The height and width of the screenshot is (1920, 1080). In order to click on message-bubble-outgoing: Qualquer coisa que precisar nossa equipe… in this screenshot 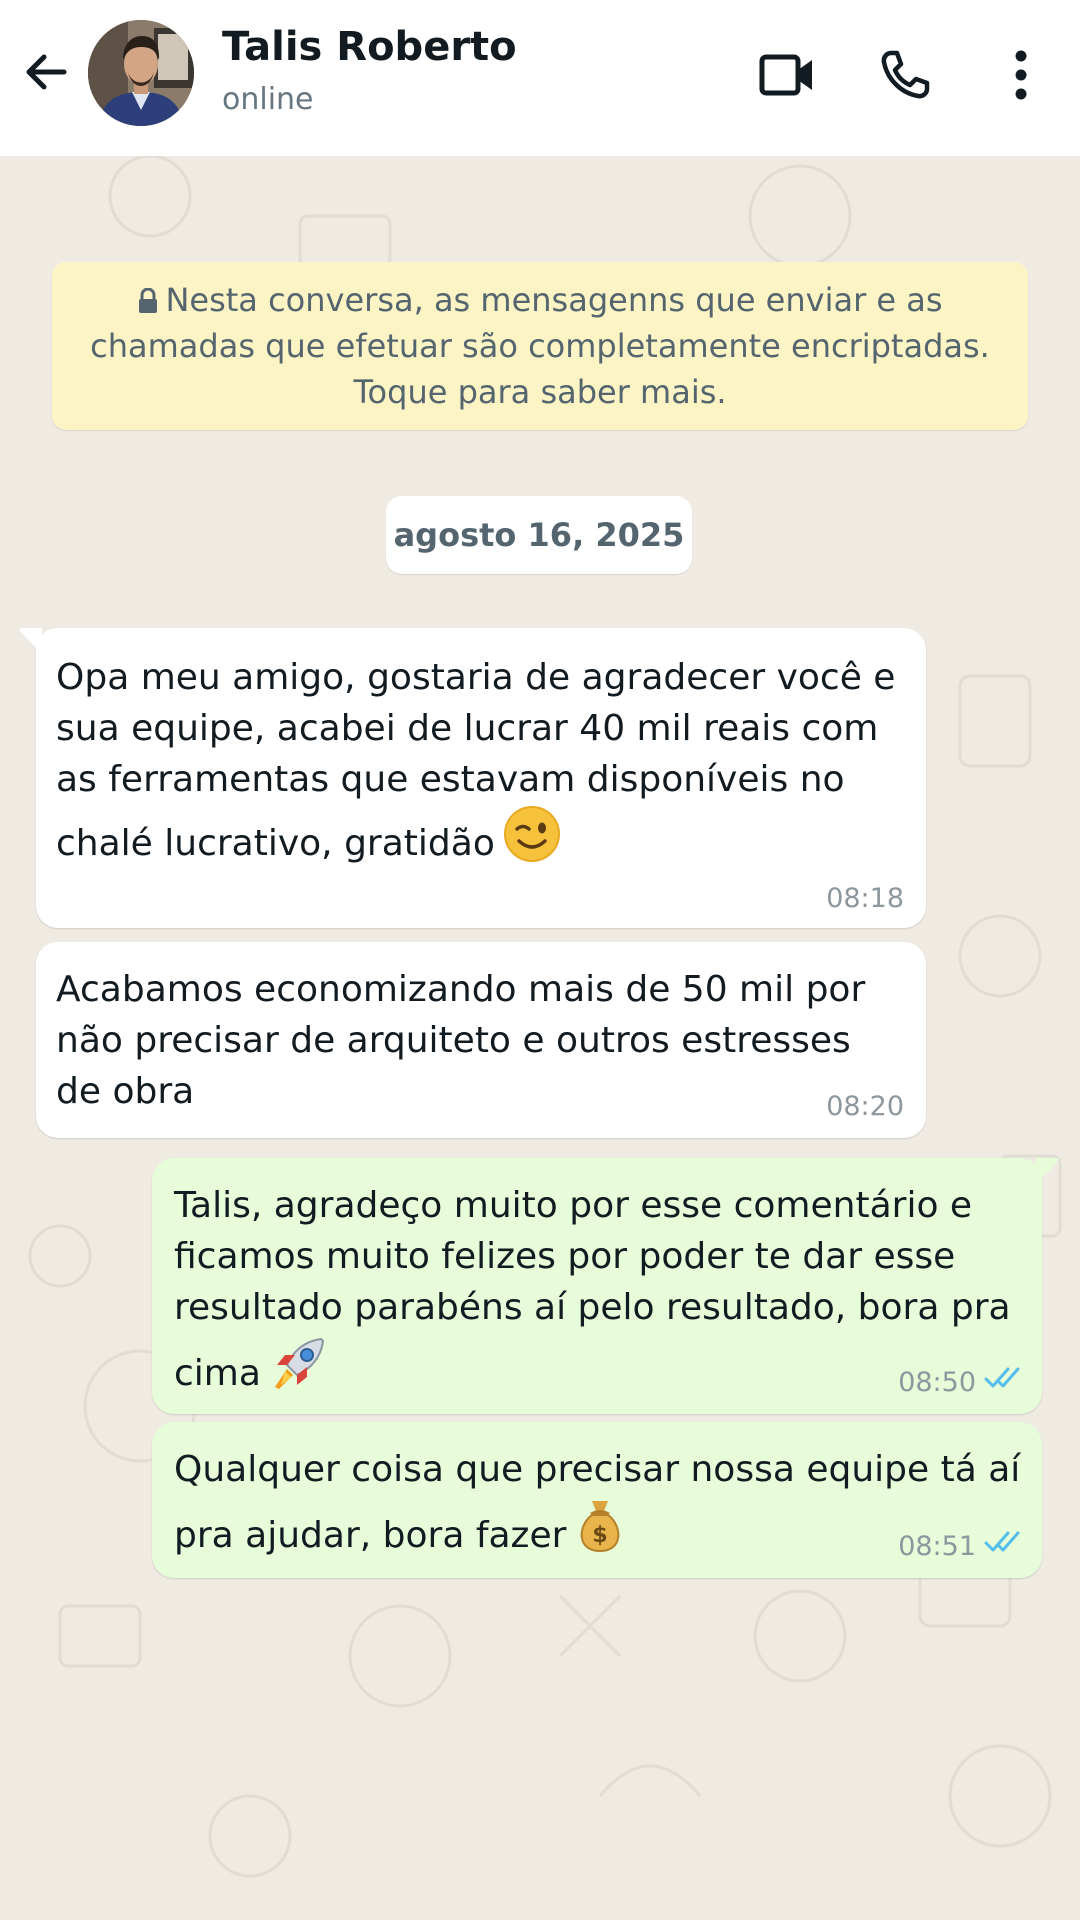, I will do `click(597, 1500)`.